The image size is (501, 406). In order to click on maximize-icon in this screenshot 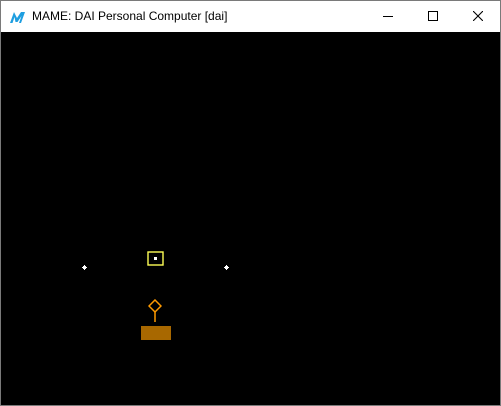, I will do `click(432, 17)`.